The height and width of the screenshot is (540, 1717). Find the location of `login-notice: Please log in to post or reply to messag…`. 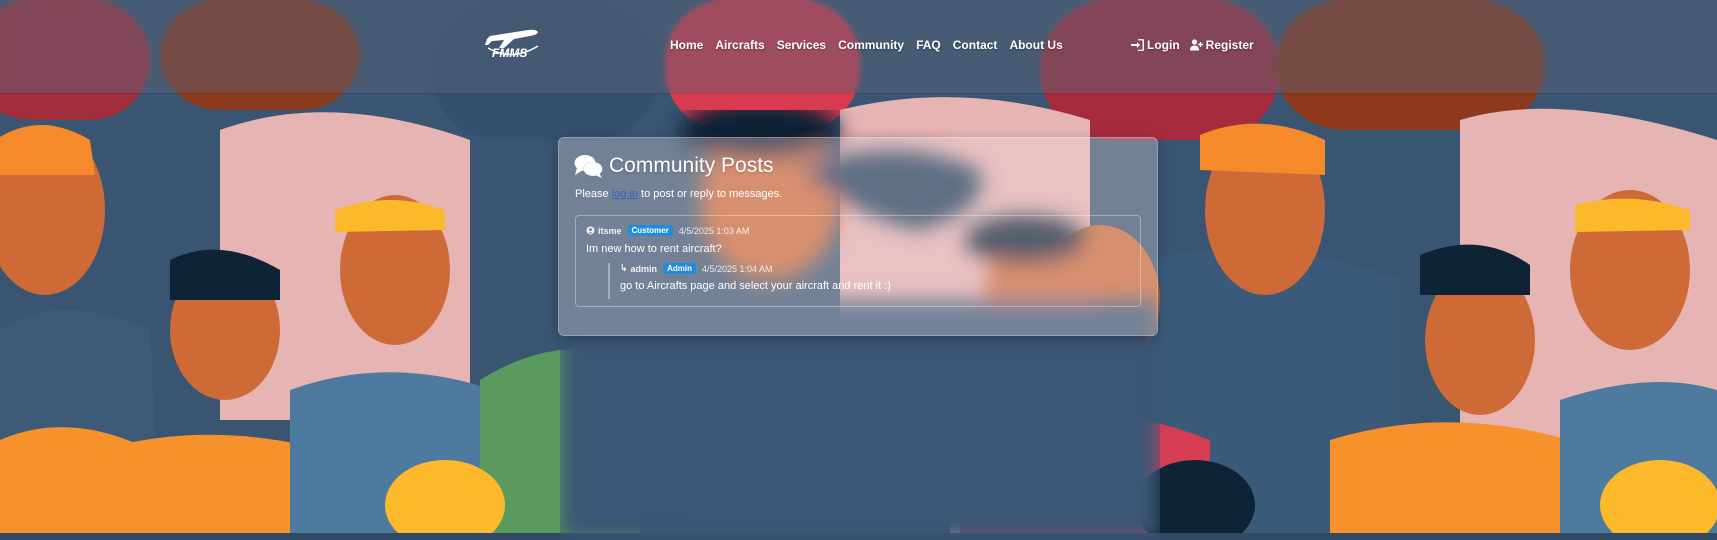

login-notice: Please log in to post or reply to messag… is located at coordinates (678, 194).